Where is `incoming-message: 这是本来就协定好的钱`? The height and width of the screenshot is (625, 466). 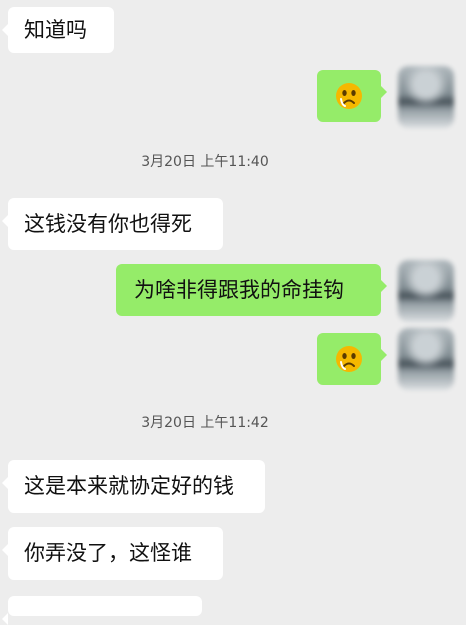
incoming-message: 这是本来就协定好的钱 is located at coordinates (133, 486).